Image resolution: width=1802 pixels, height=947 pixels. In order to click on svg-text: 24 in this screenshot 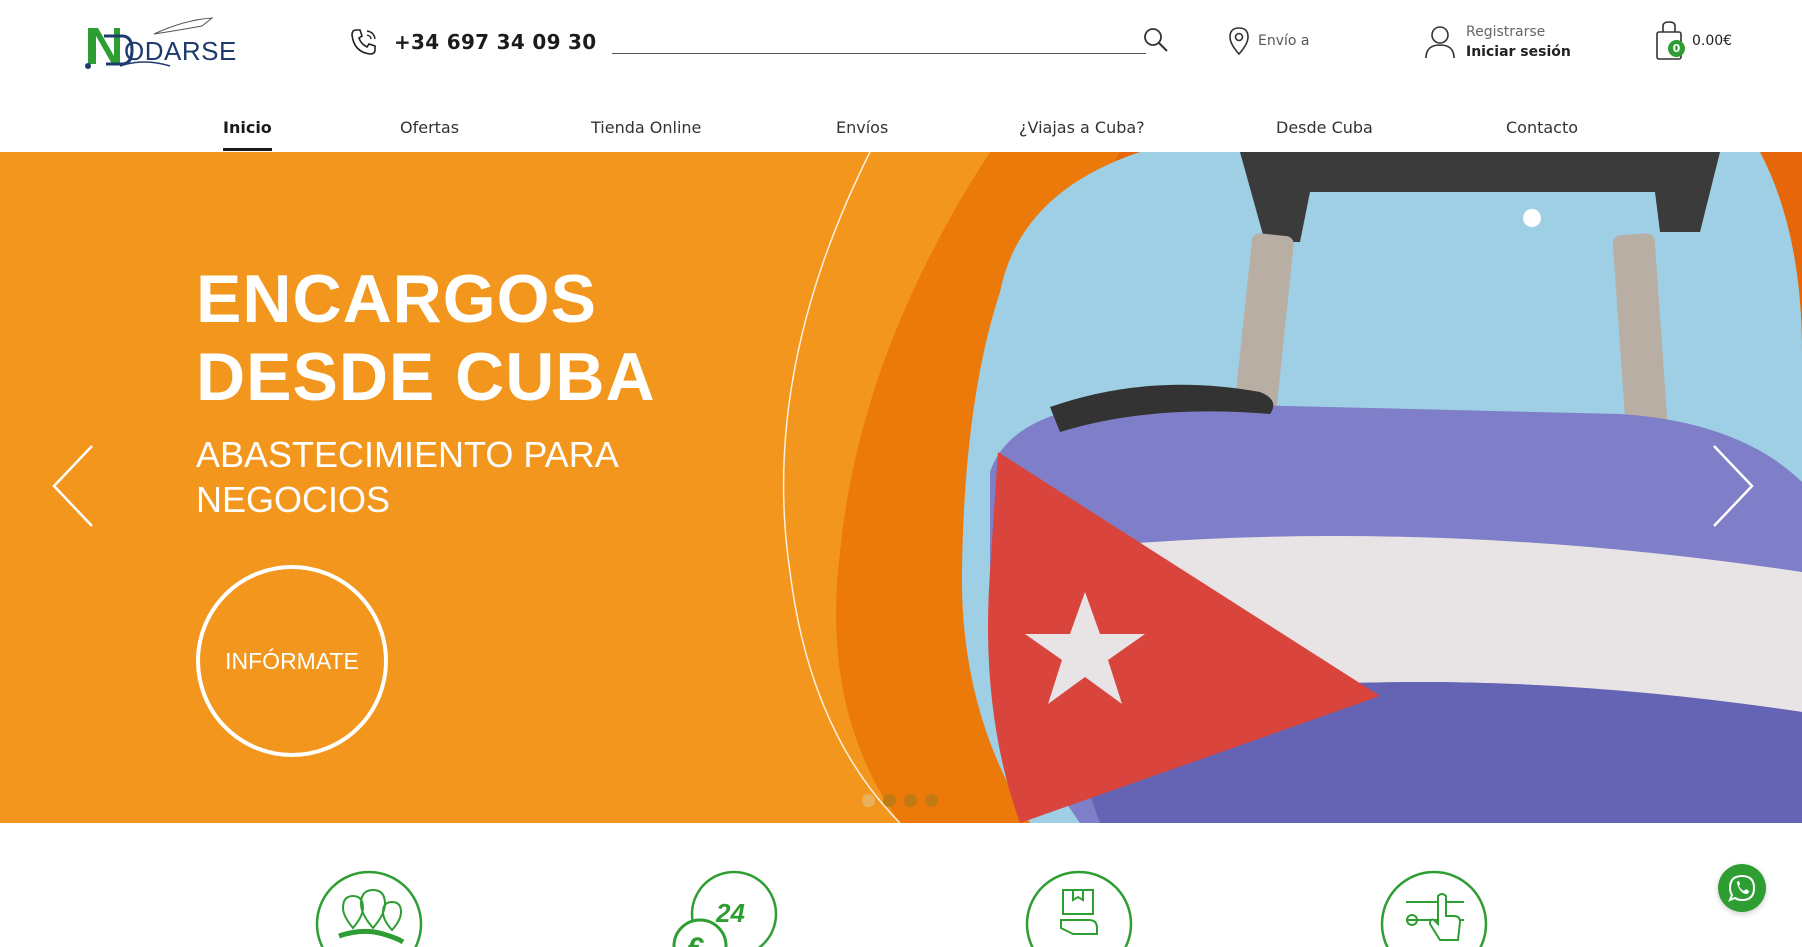, I will do `click(730, 913)`.